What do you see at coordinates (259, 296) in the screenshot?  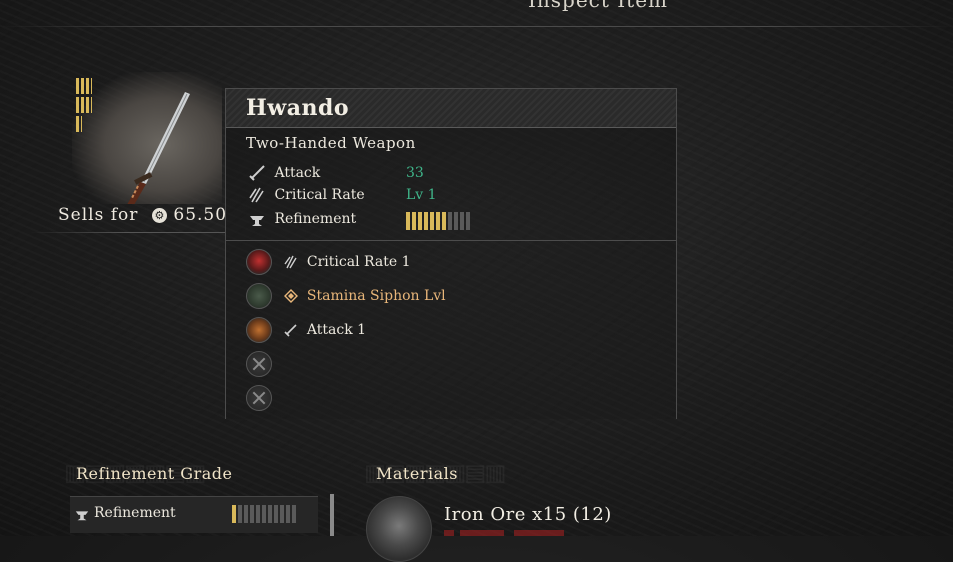 I see `gem-socket-green-icon` at bounding box center [259, 296].